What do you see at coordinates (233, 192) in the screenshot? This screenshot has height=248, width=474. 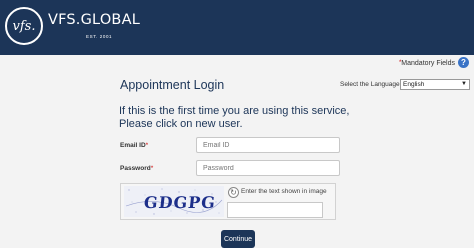 I see `refresh-icon: ↻` at bounding box center [233, 192].